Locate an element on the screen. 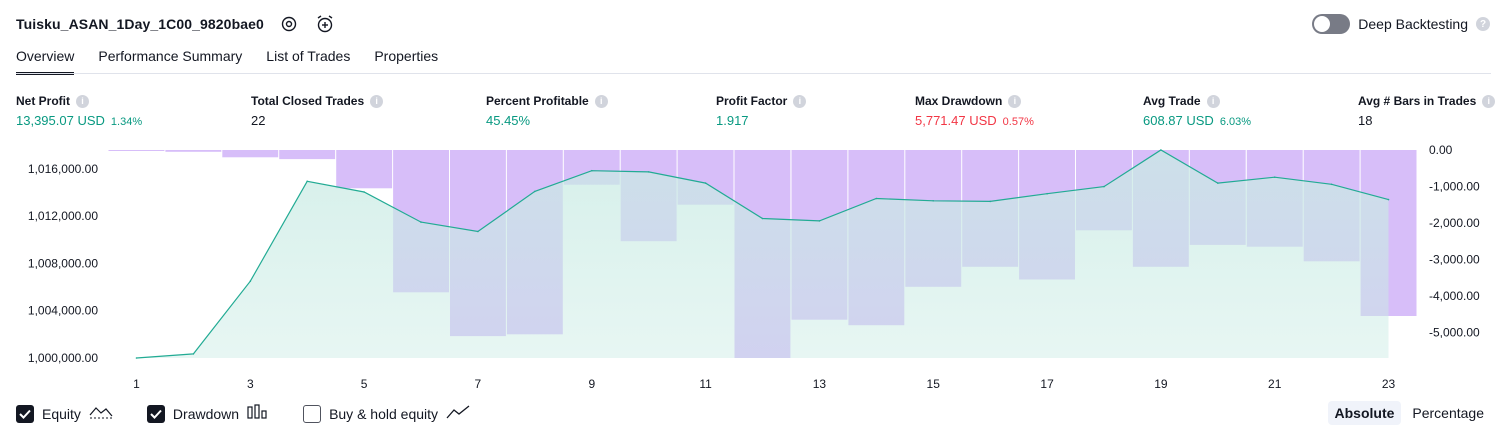 The height and width of the screenshot is (438, 1507). left-axis-tick-label: 1,008,000.00 is located at coordinates (63, 264).